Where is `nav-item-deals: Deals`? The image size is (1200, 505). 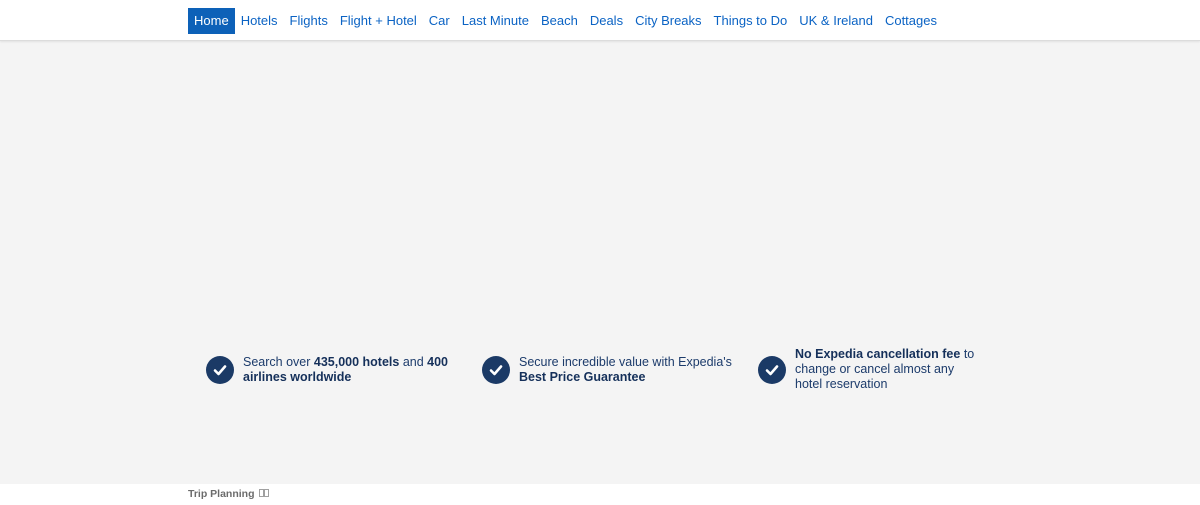 nav-item-deals: Deals is located at coordinates (606, 21).